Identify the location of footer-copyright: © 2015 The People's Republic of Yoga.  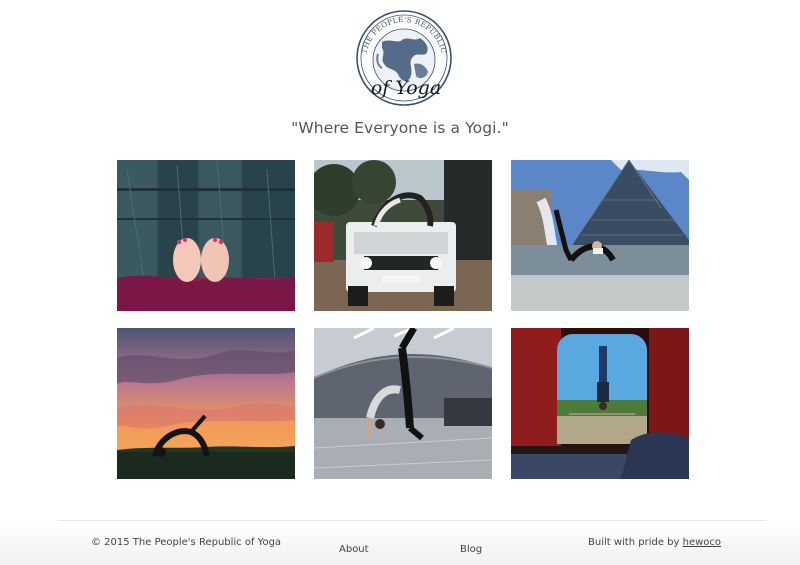
(186, 542).